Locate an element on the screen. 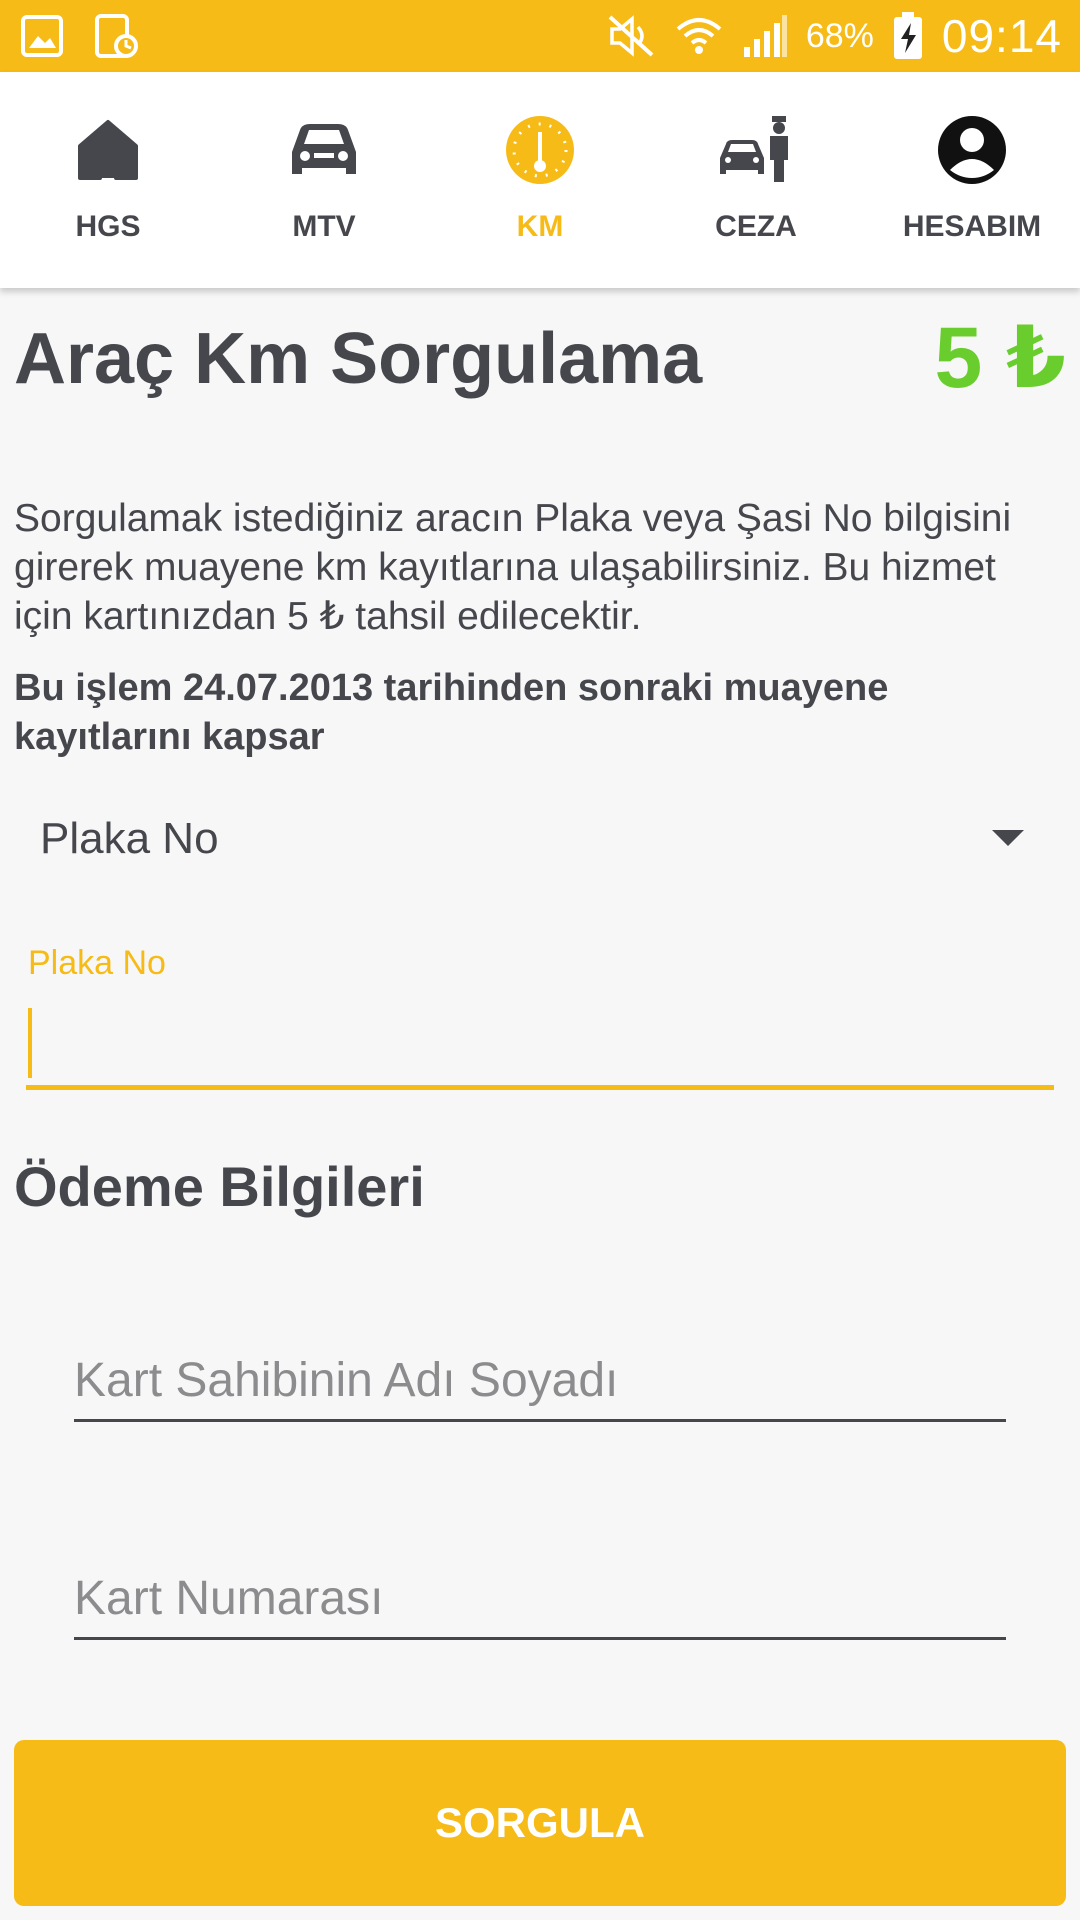 The image size is (1080, 1920). plate-input-container is located at coordinates (540, 1046).